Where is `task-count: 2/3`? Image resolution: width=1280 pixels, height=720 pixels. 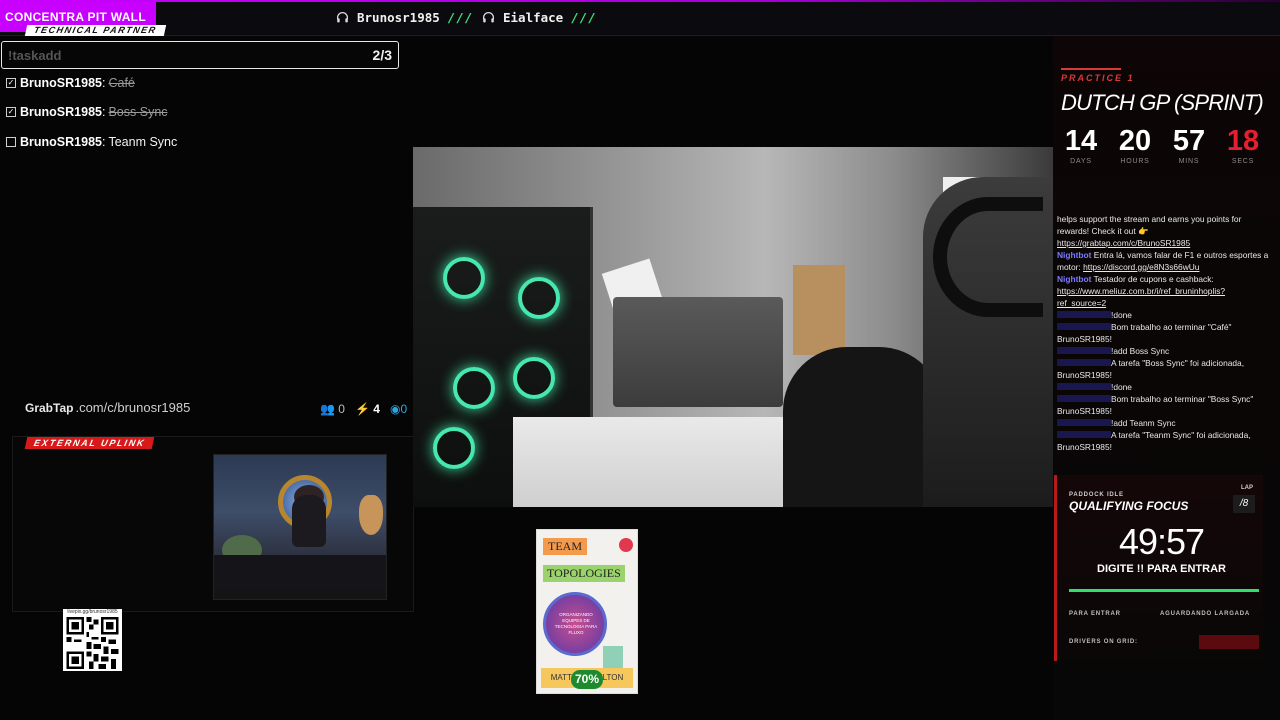 task-count: 2/3 is located at coordinates (382, 55).